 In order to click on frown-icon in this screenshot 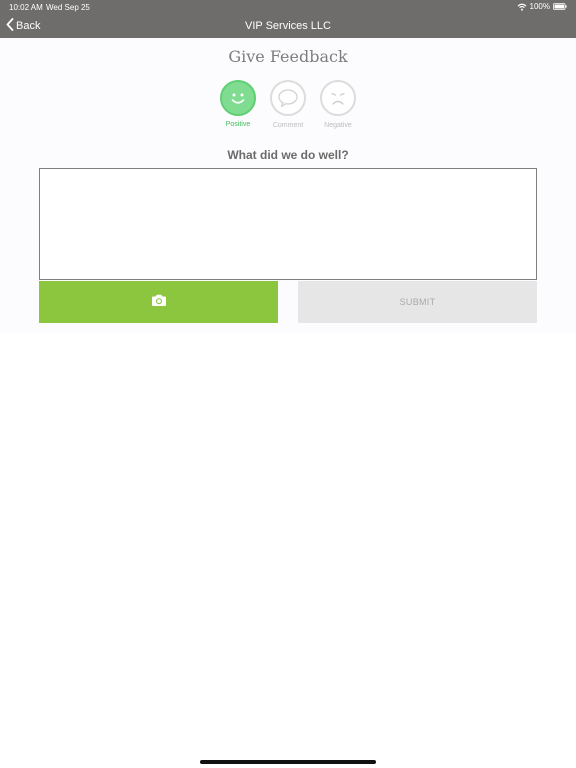, I will do `click(338, 98)`.